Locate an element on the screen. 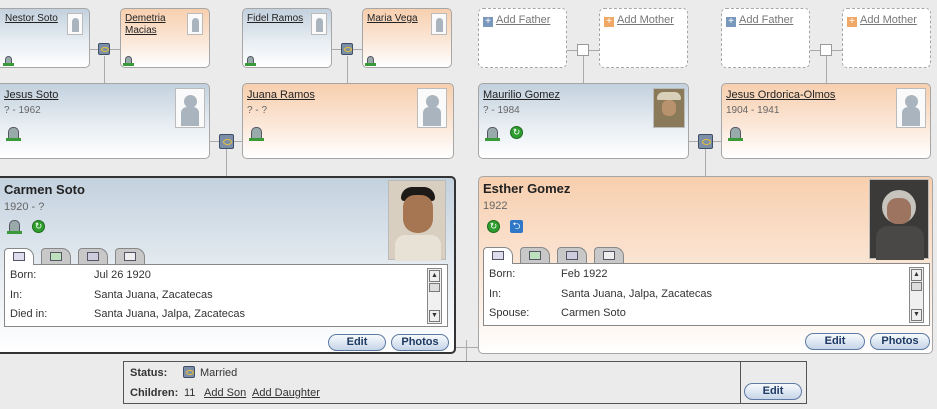 This screenshot has height=409, width=937. person-card-demetria-macias: Demetria Macias is located at coordinates (165, 38).